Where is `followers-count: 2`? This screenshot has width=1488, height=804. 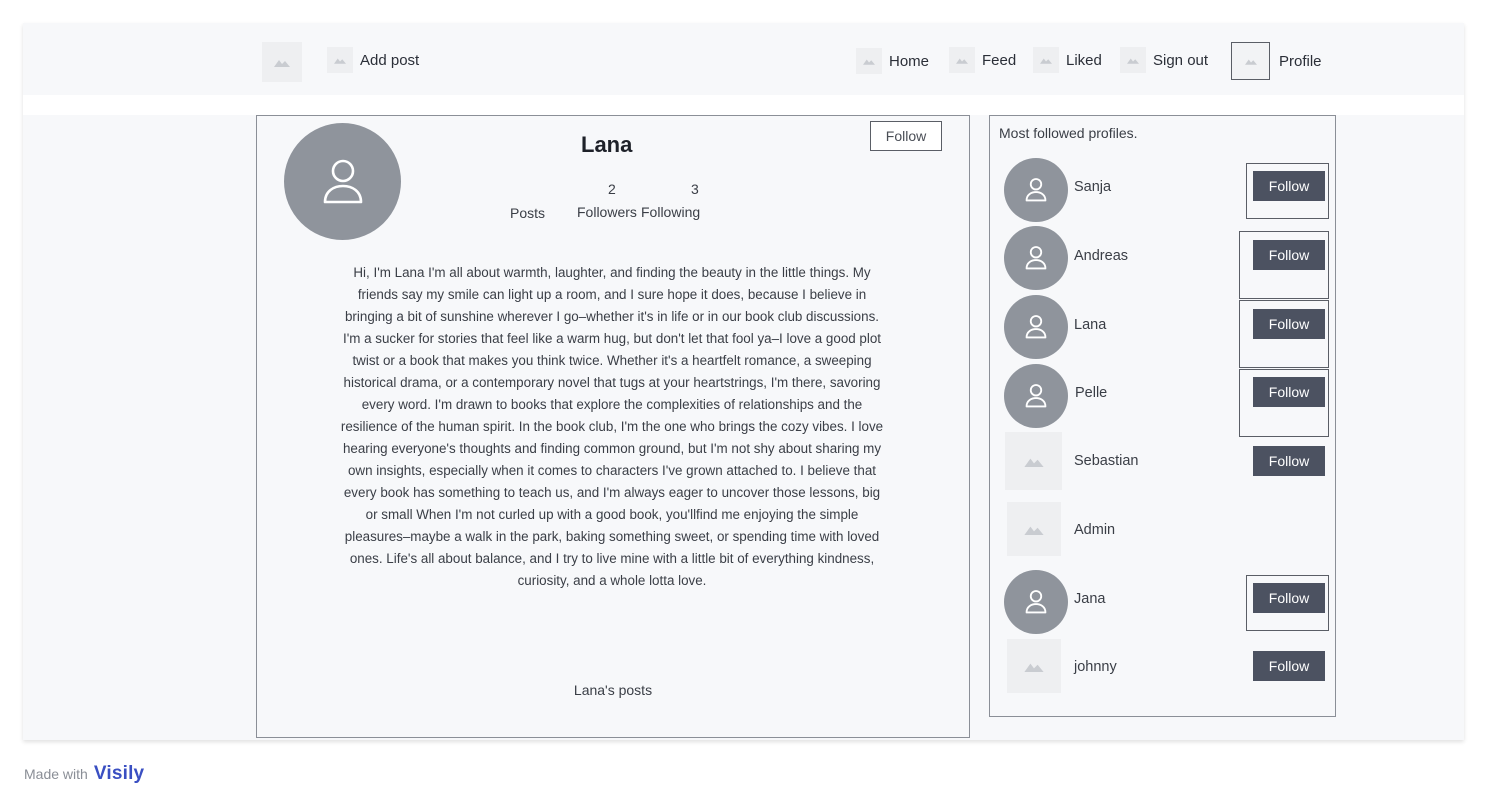
followers-count: 2 is located at coordinates (612, 189).